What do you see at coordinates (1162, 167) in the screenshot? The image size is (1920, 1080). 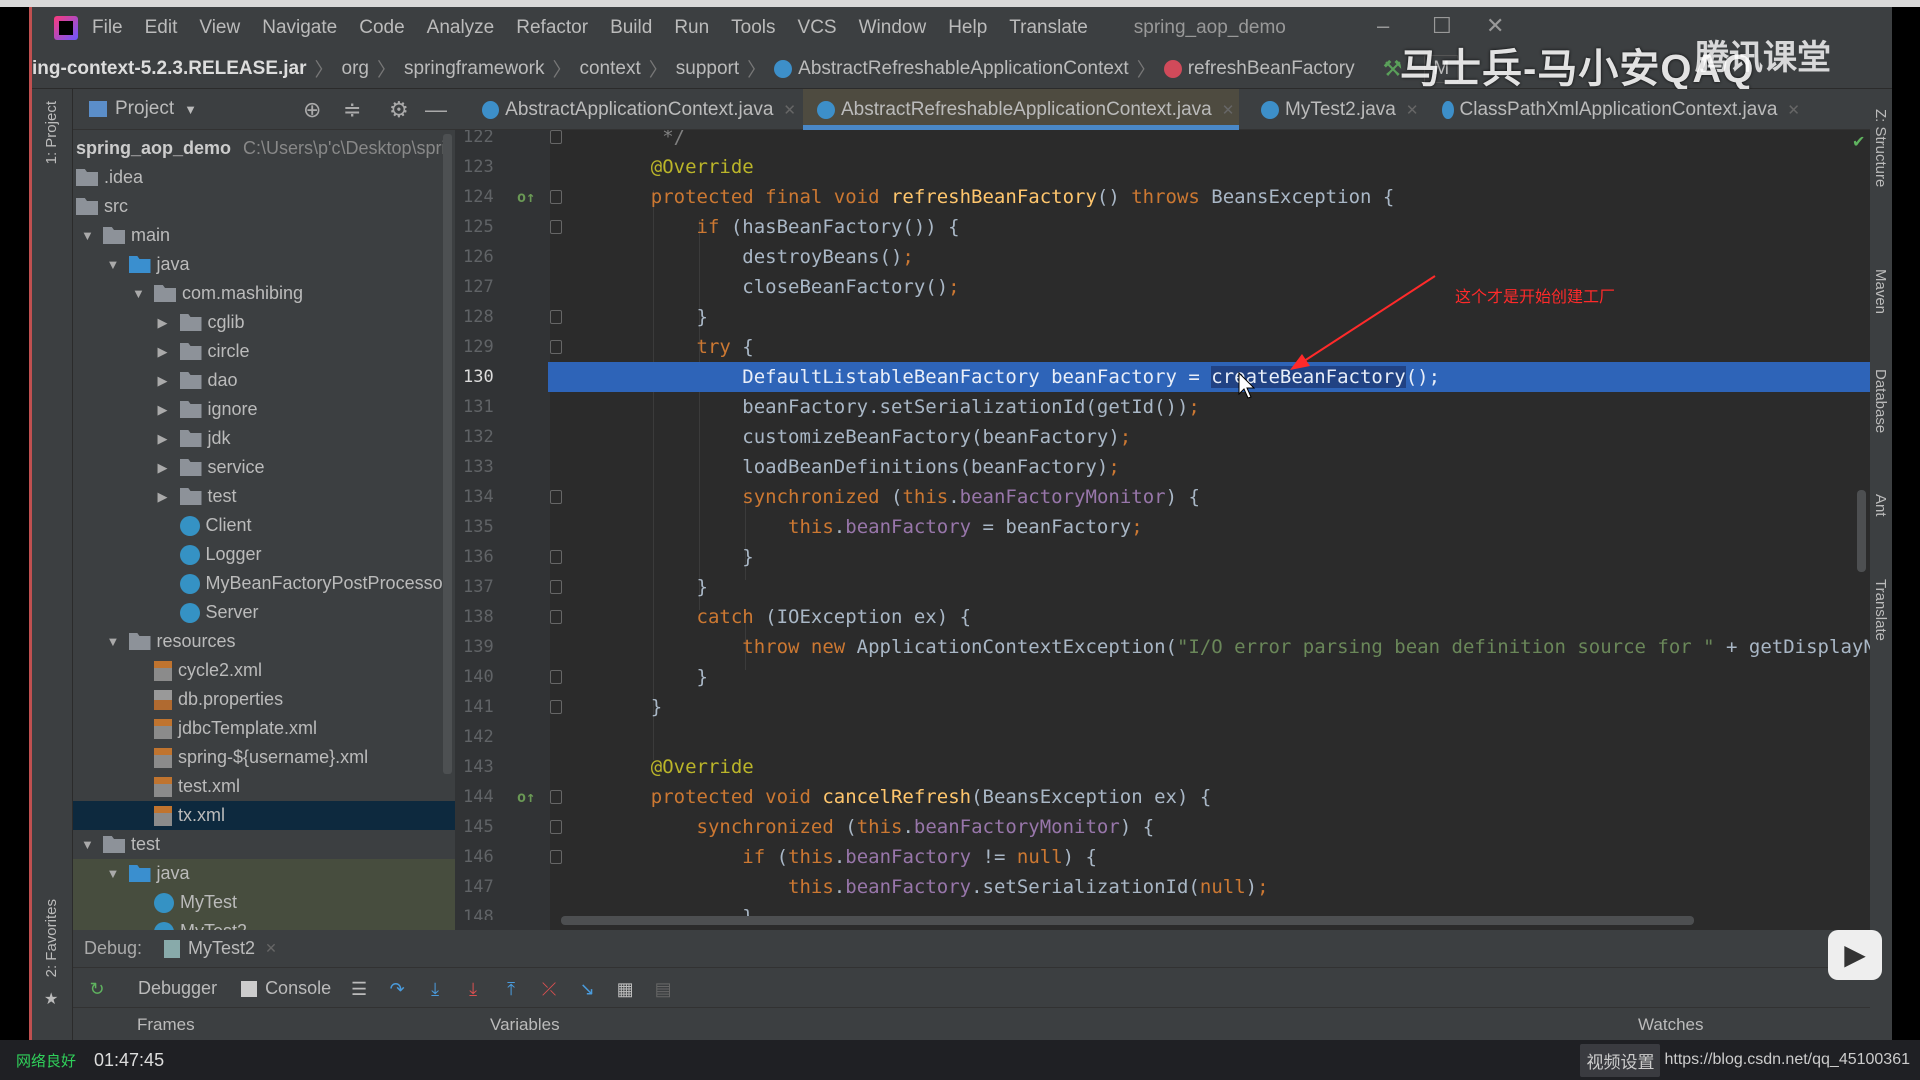 I see `code-line: 123 @Override` at bounding box center [1162, 167].